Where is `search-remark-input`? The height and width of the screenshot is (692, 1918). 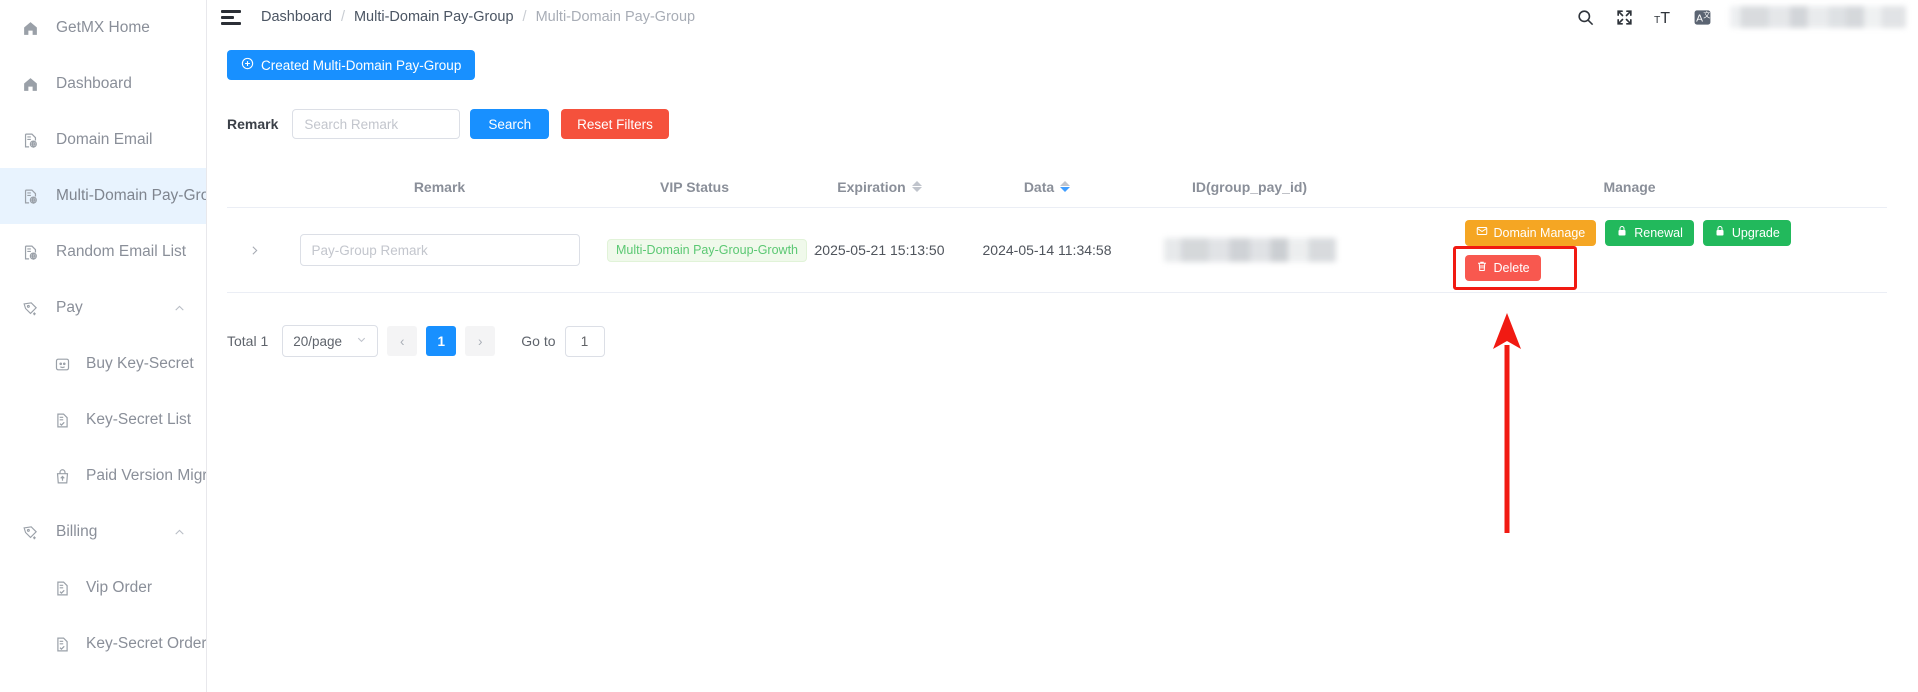
search-remark-input is located at coordinates (376, 124).